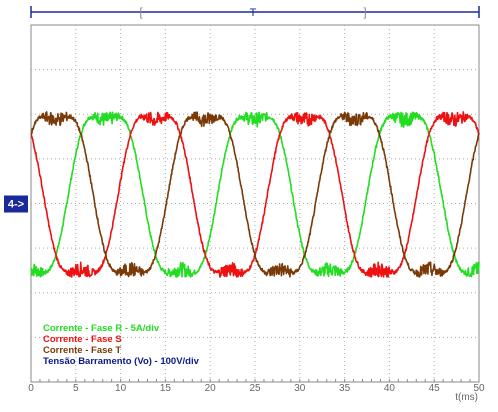 The width and height of the screenshot is (498, 412). I want to click on x-tick-label: 40, so click(390, 388).